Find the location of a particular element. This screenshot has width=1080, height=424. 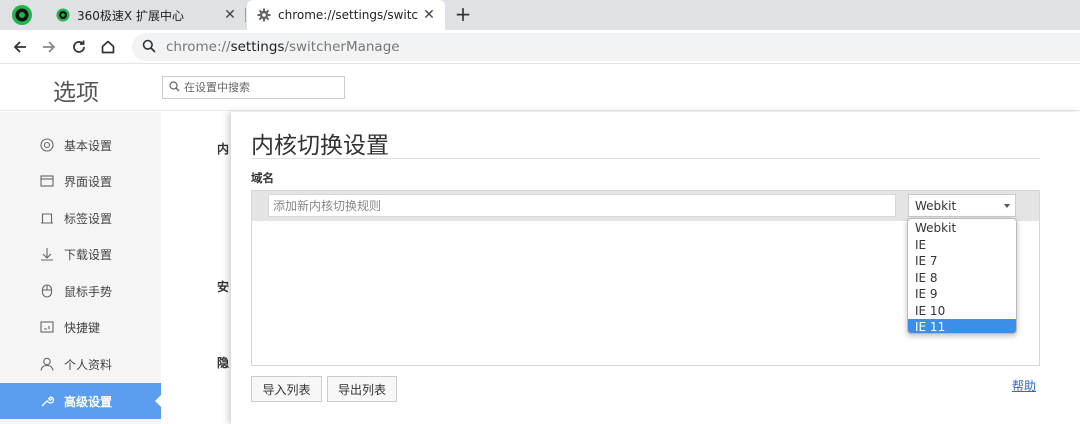

person-icon is located at coordinates (46, 364).